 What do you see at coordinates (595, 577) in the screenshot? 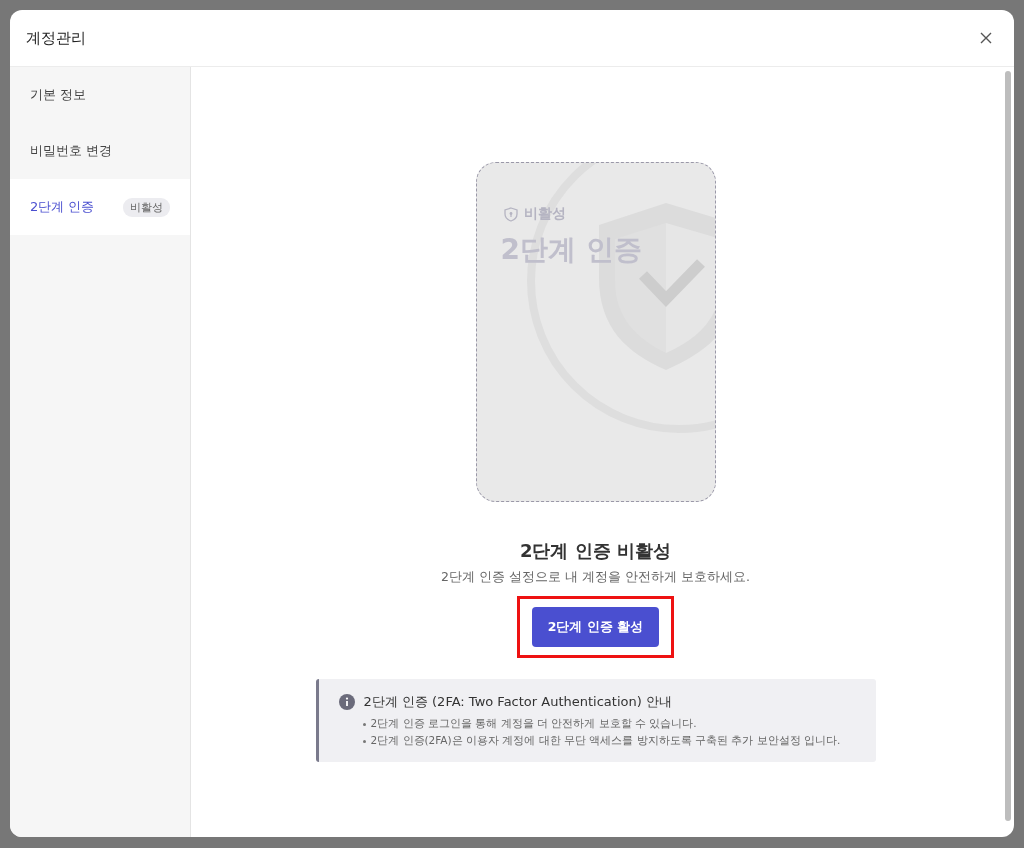
I see `status-description: 2단계 인증 설정으로 내 계정을 안전하게 보호하세요.` at bounding box center [595, 577].